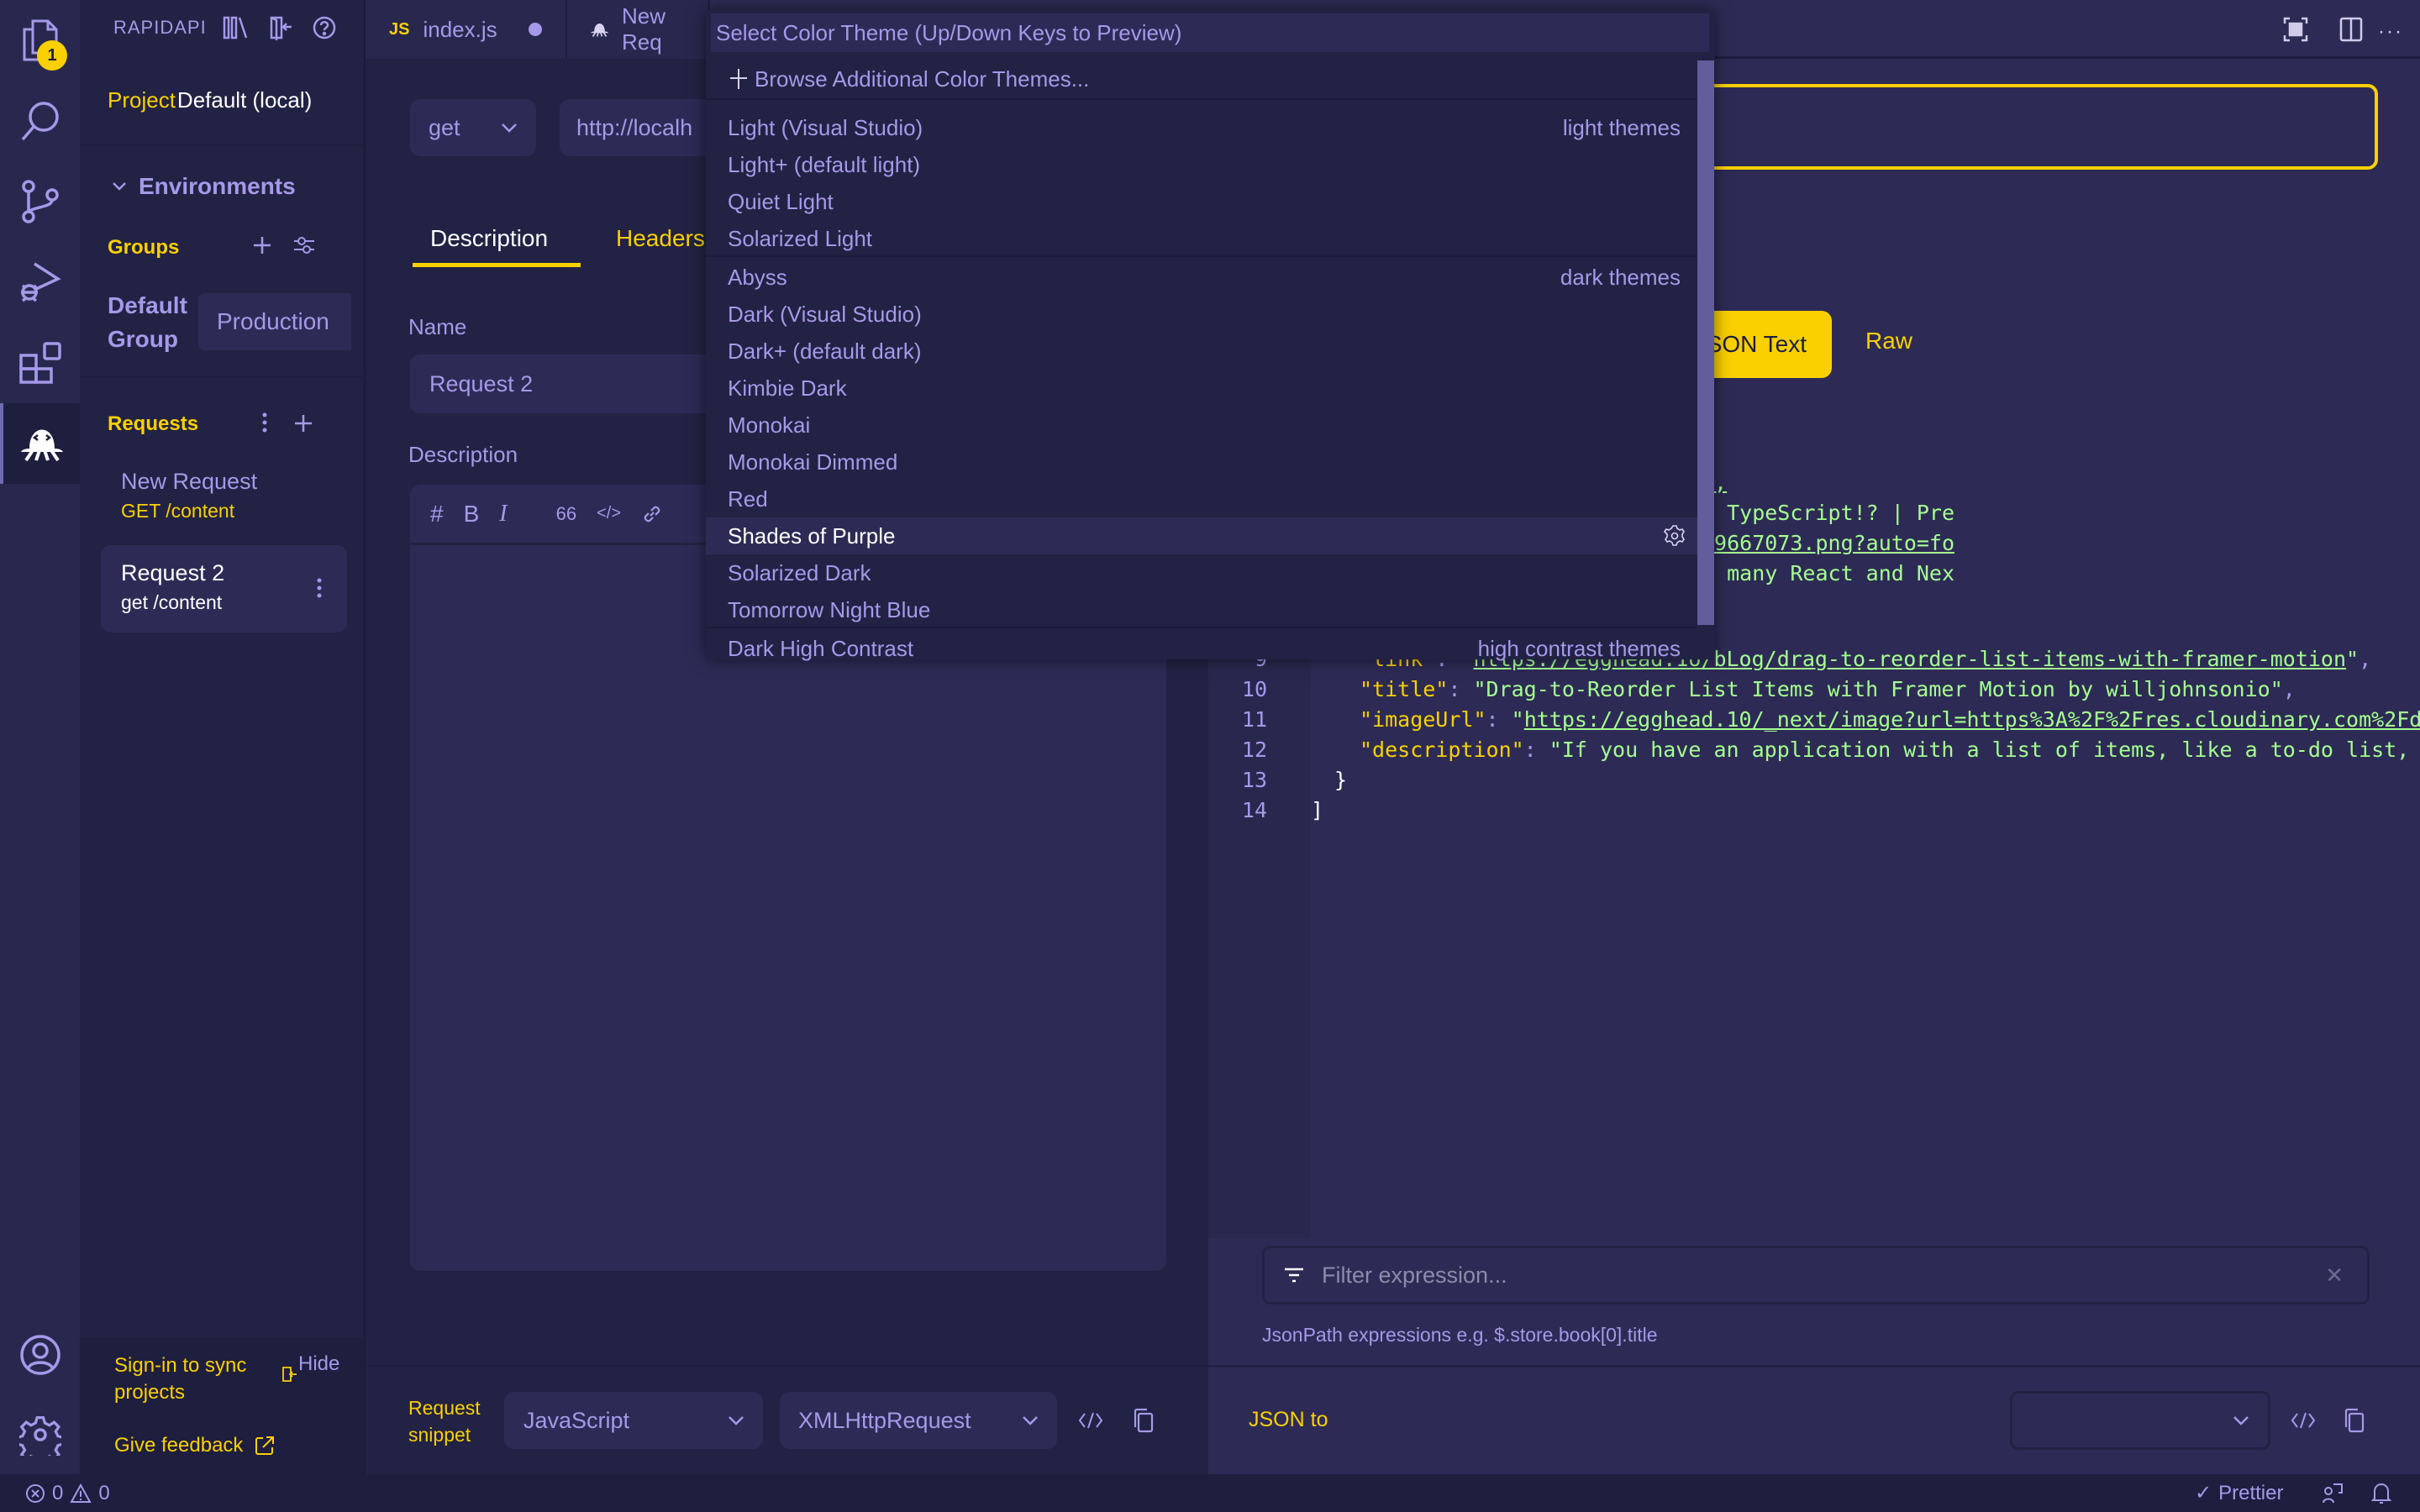 The image size is (2420, 1512). What do you see at coordinates (1621, 127) in the screenshot?
I see `theme-category-label: light themes` at bounding box center [1621, 127].